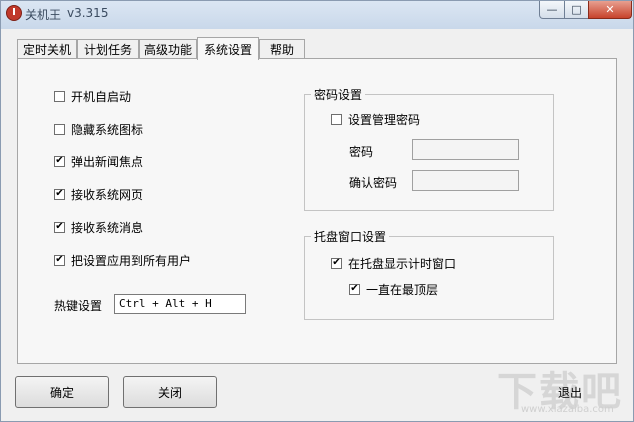  Describe the element at coordinates (180, 304) in the screenshot. I see `hotkey-input: Ctrl + Alt + H` at that location.